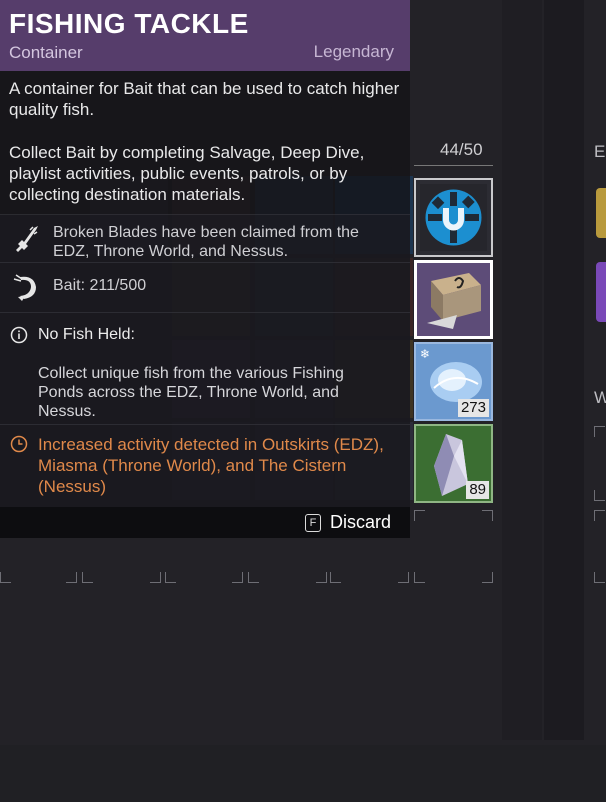 The width and height of the screenshot is (606, 802). I want to click on blue-emblem-slot, so click(453, 217).